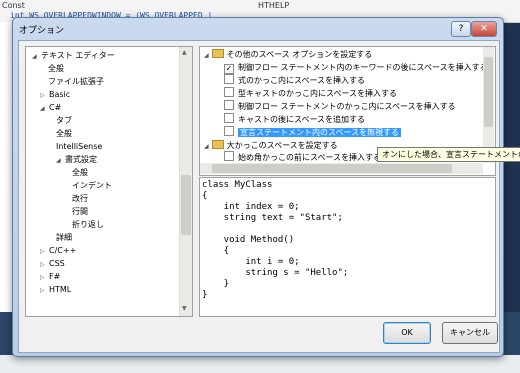  Describe the element at coordinates (184, 308) in the screenshot. I see `scroll-down-icon: ▼` at that location.